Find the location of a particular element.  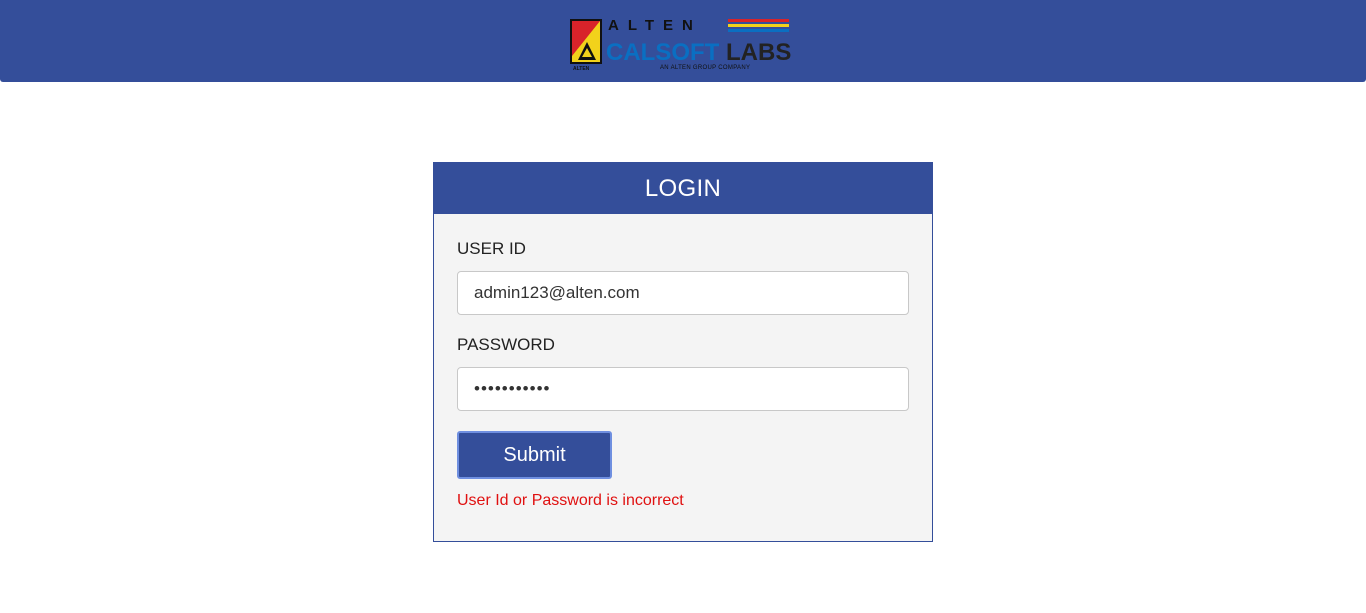

login-error-message: User Id or Password is incorrect is located at coordinates (570, 500).